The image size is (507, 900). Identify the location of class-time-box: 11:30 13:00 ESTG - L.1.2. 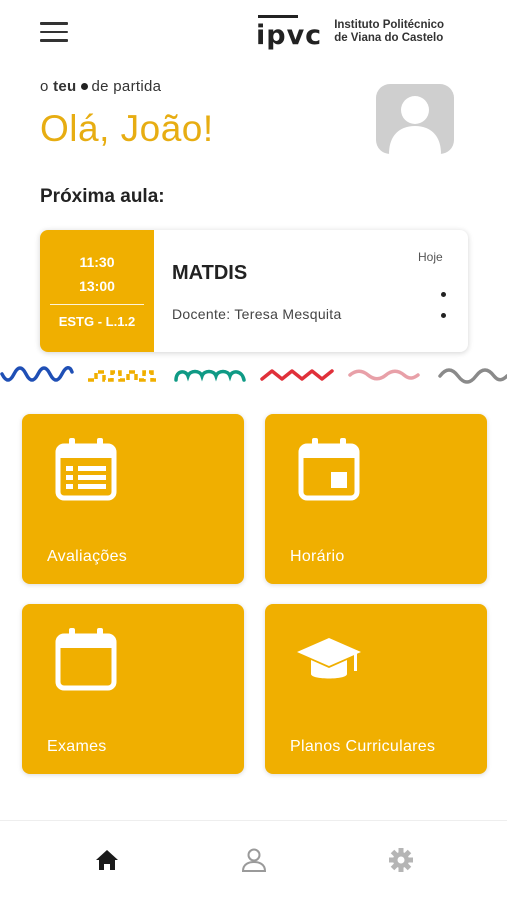
(97, 291).